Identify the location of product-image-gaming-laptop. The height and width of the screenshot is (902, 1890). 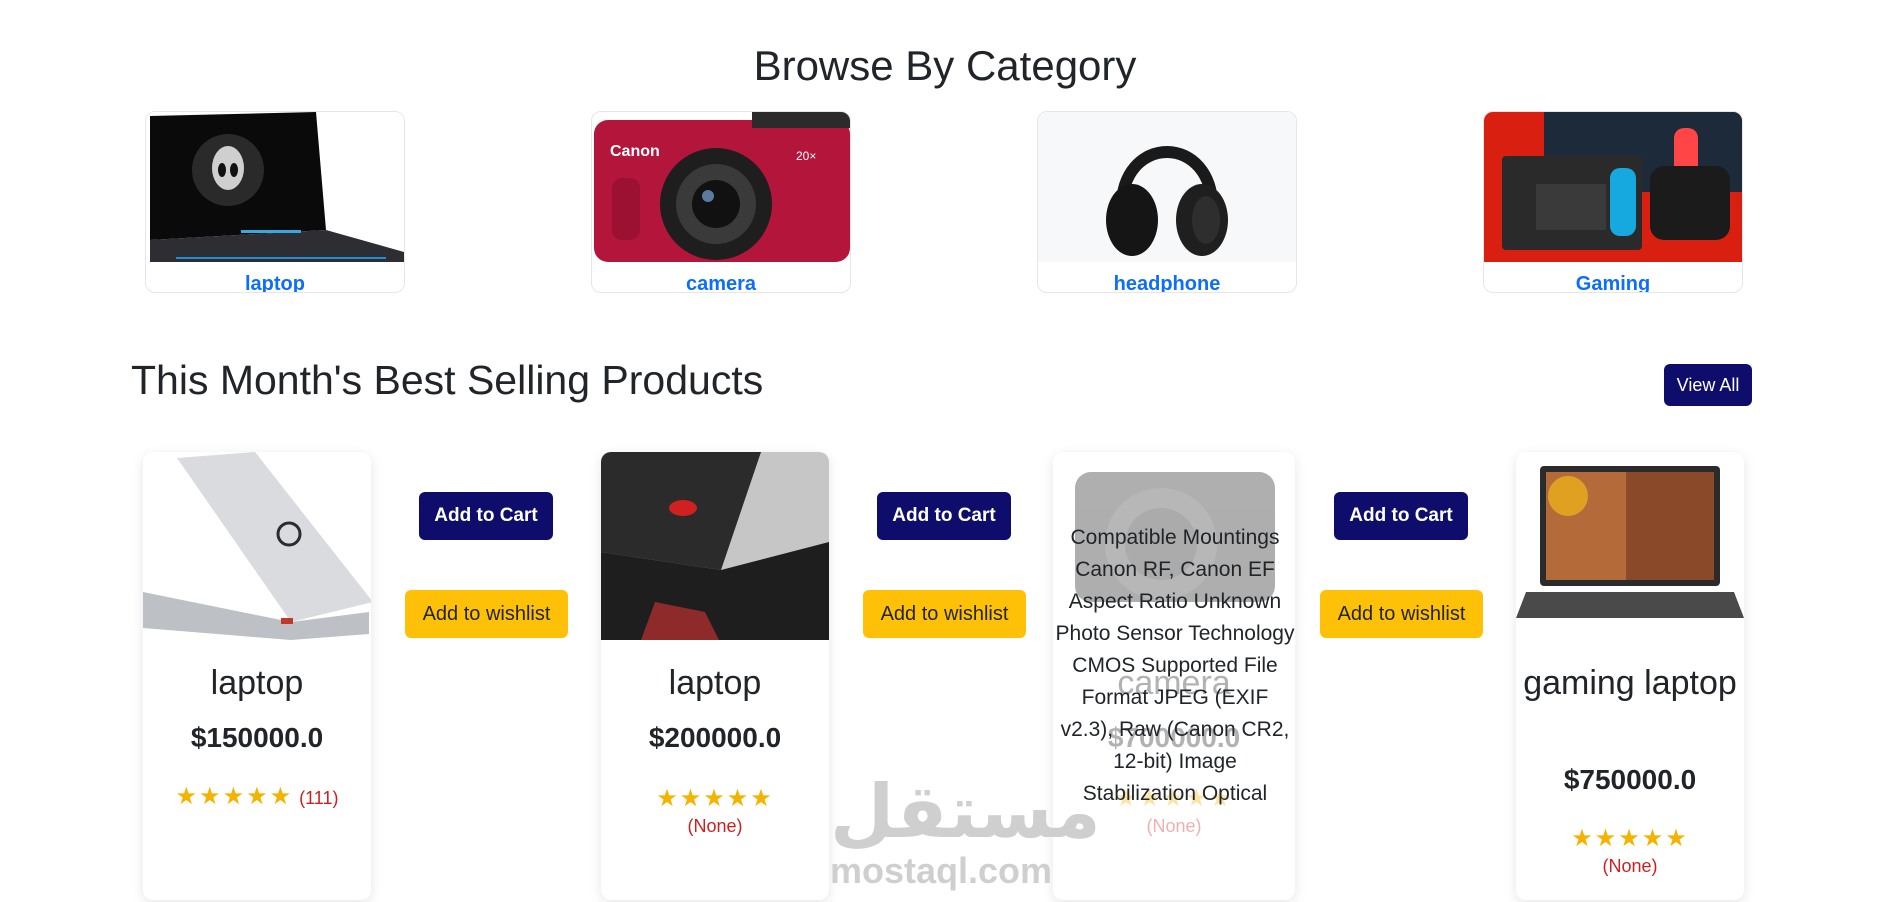
(1630, 546).